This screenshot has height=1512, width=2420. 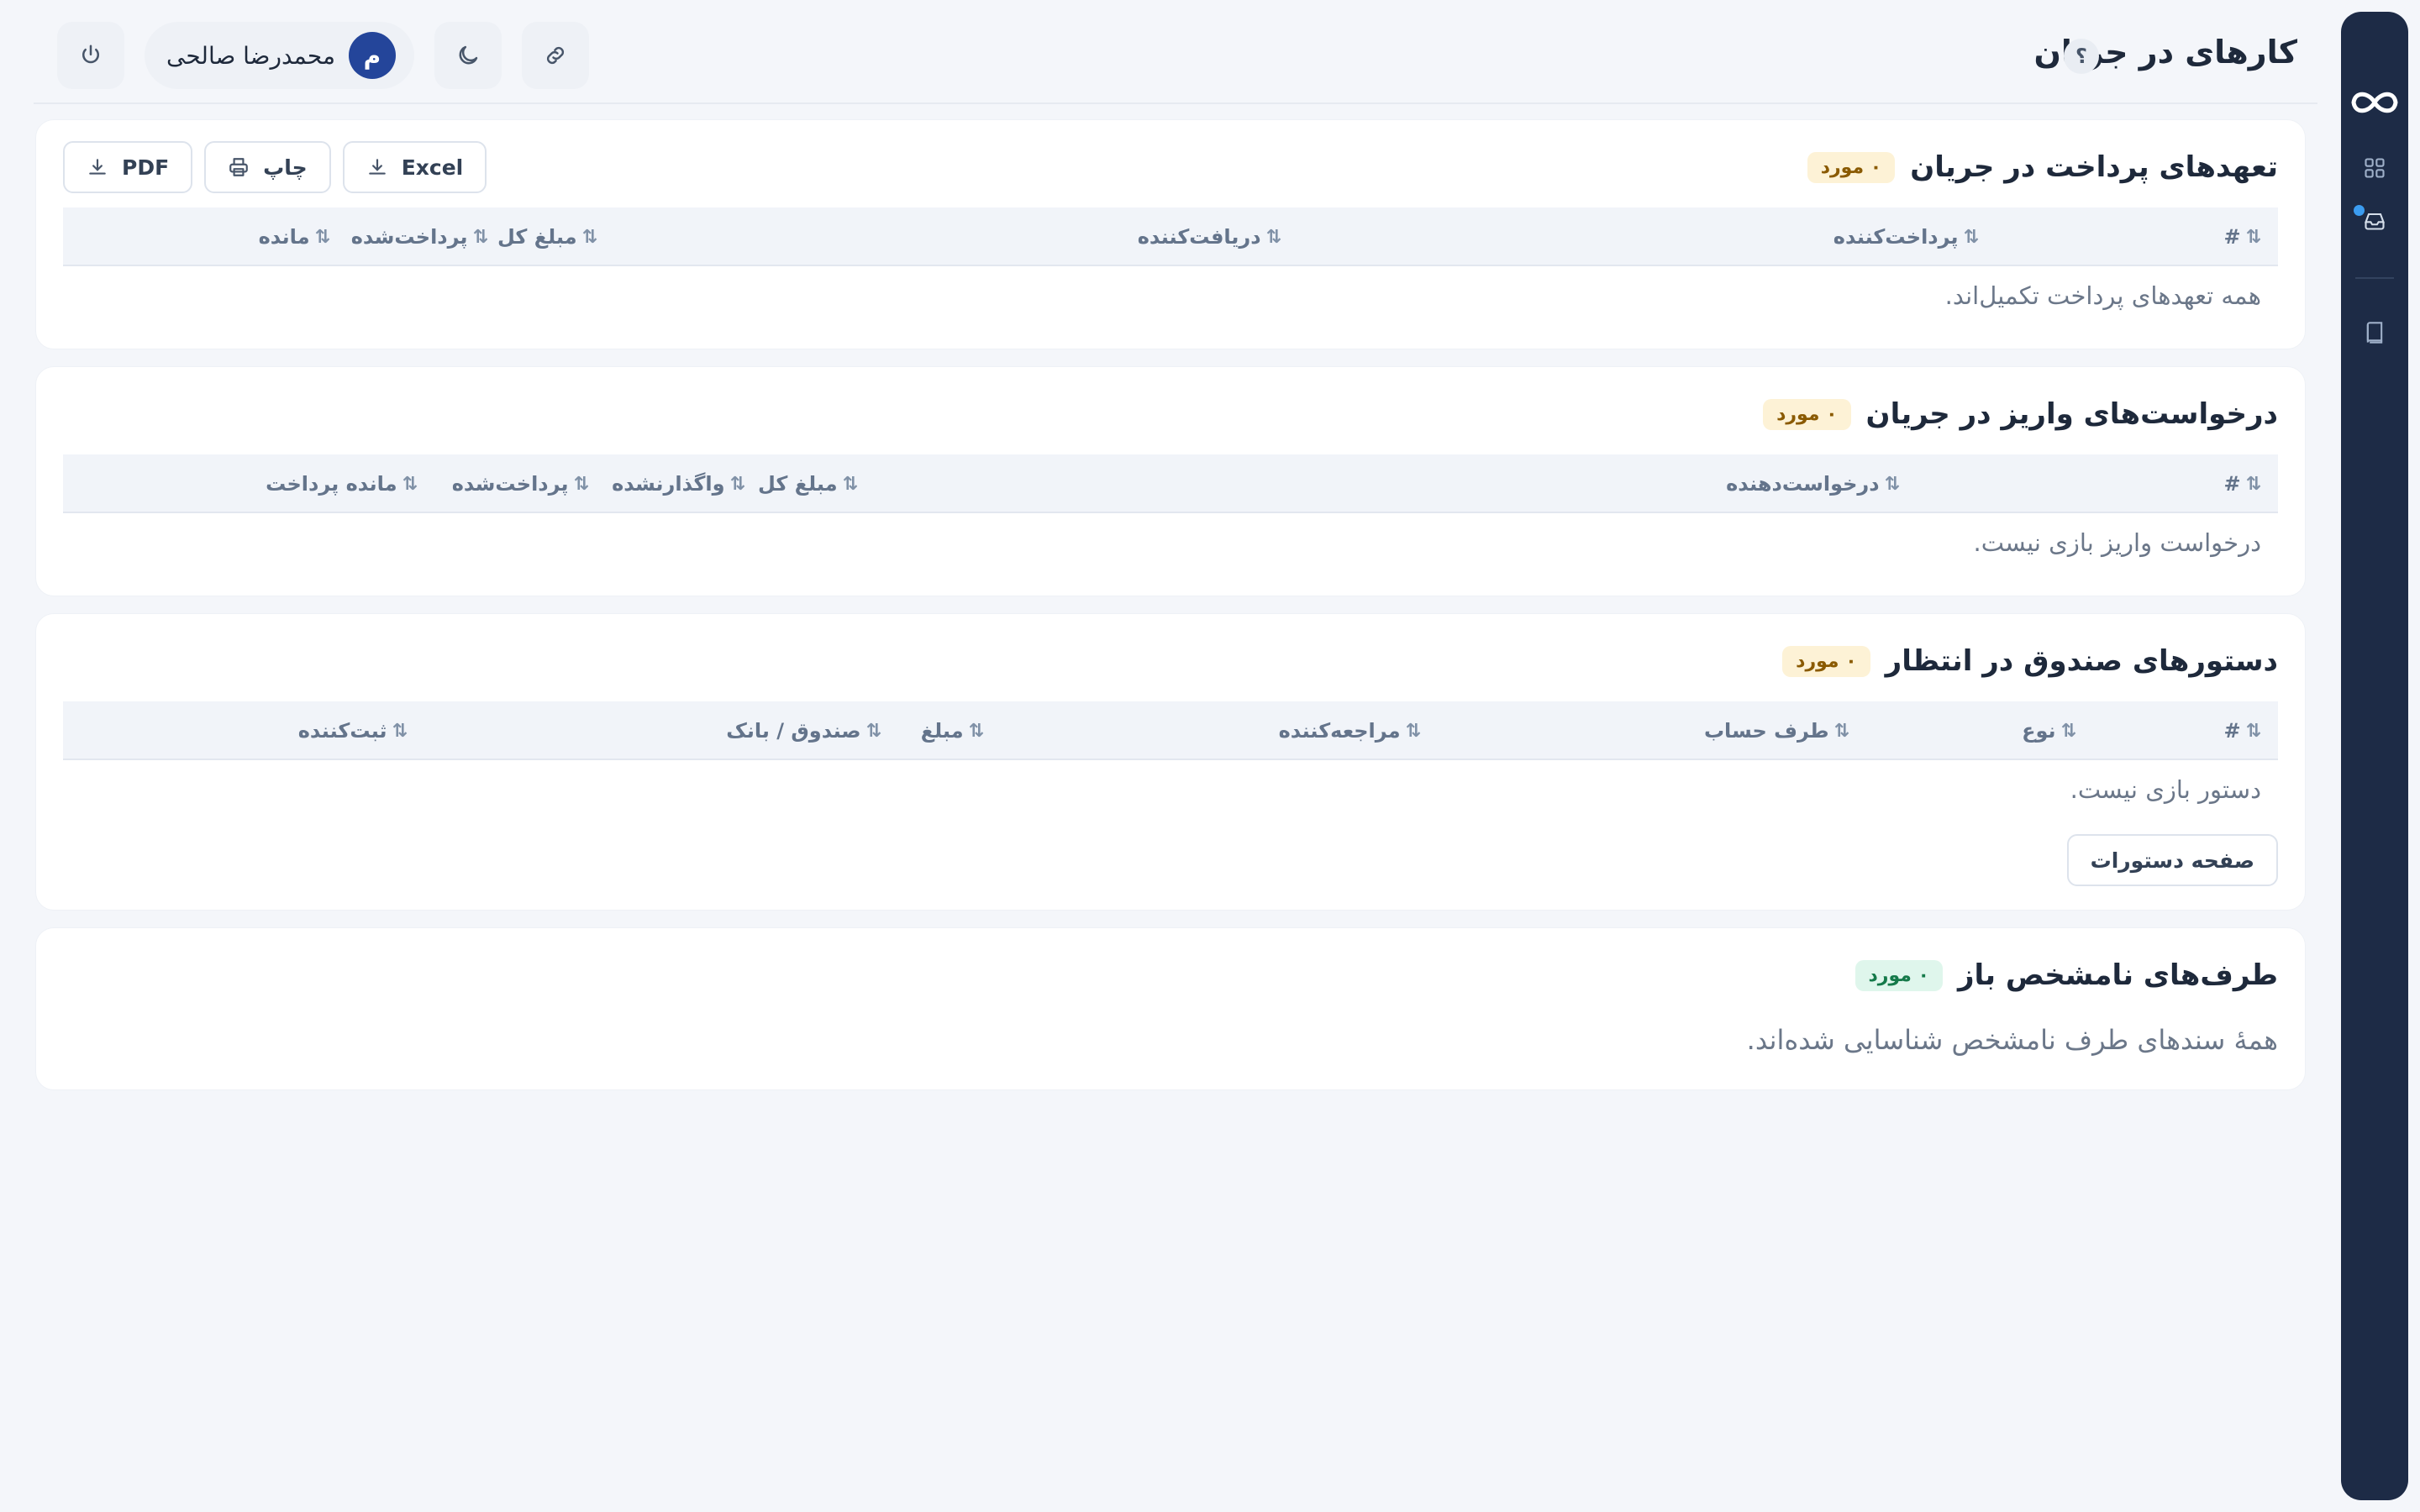 I want to click on column-header: ⇅ دریافت‌کننده, so click(x=1209, y=236).